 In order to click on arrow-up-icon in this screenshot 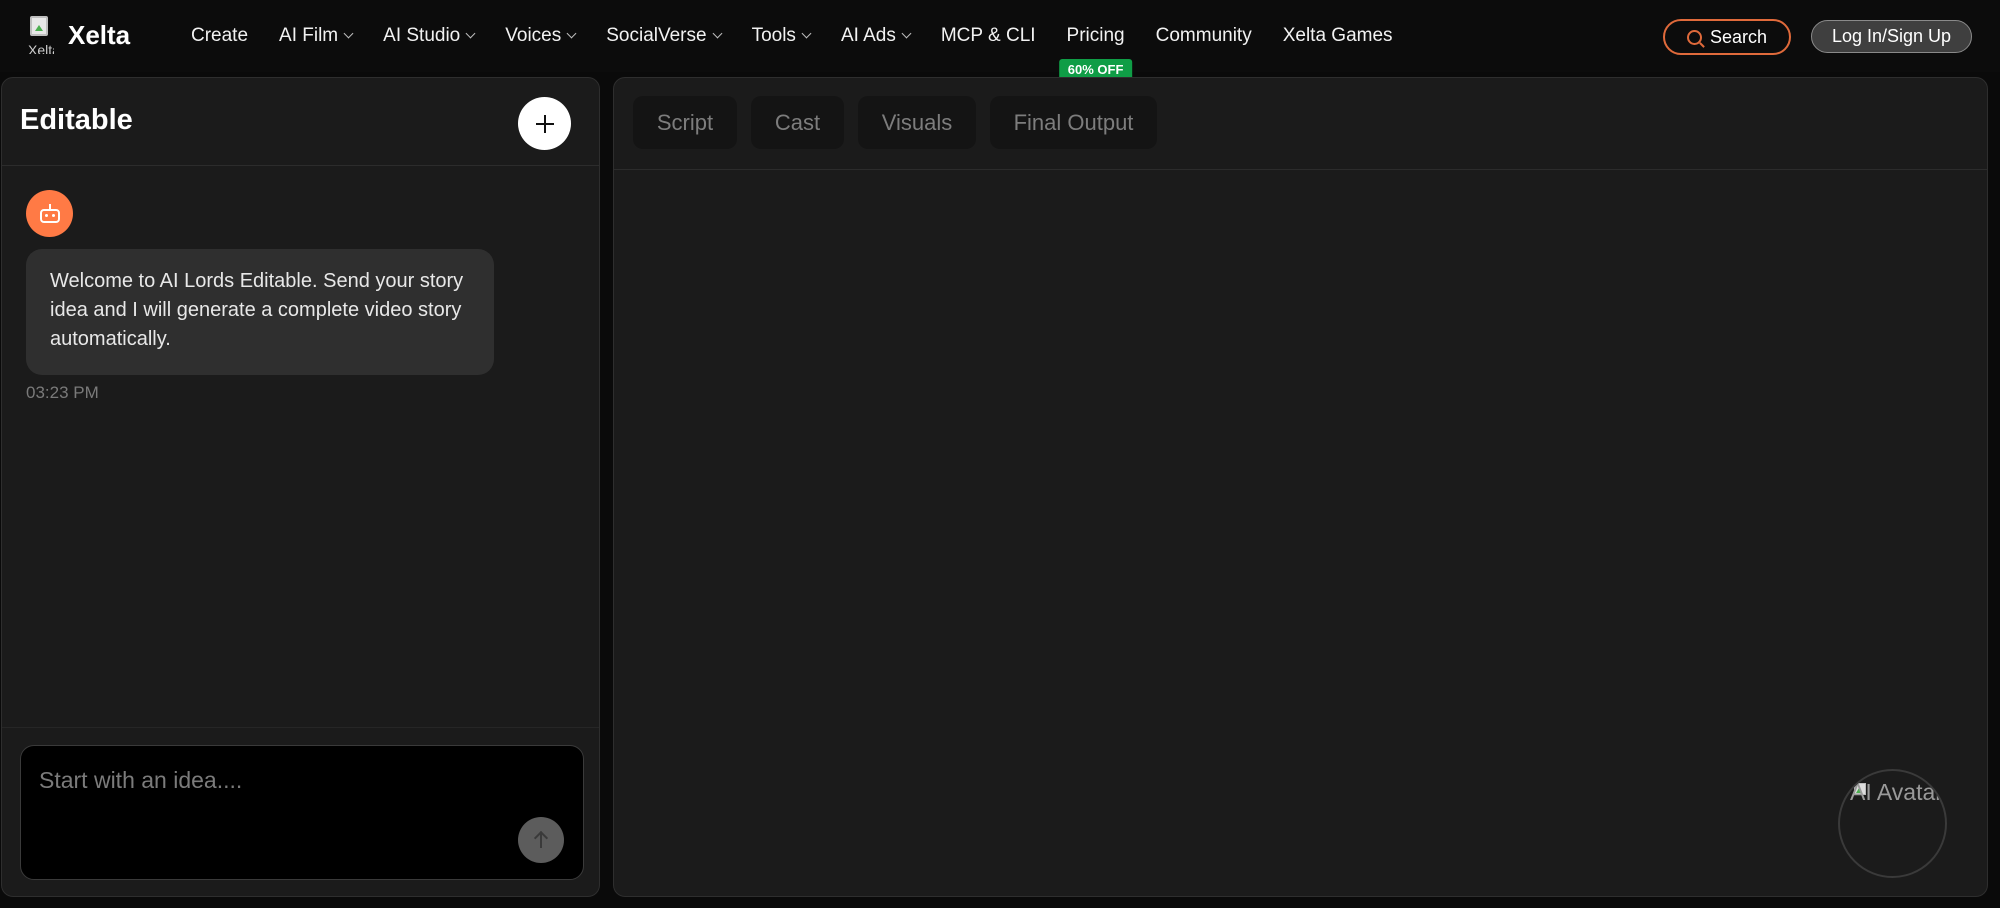, I will do `click(541, 840)`.